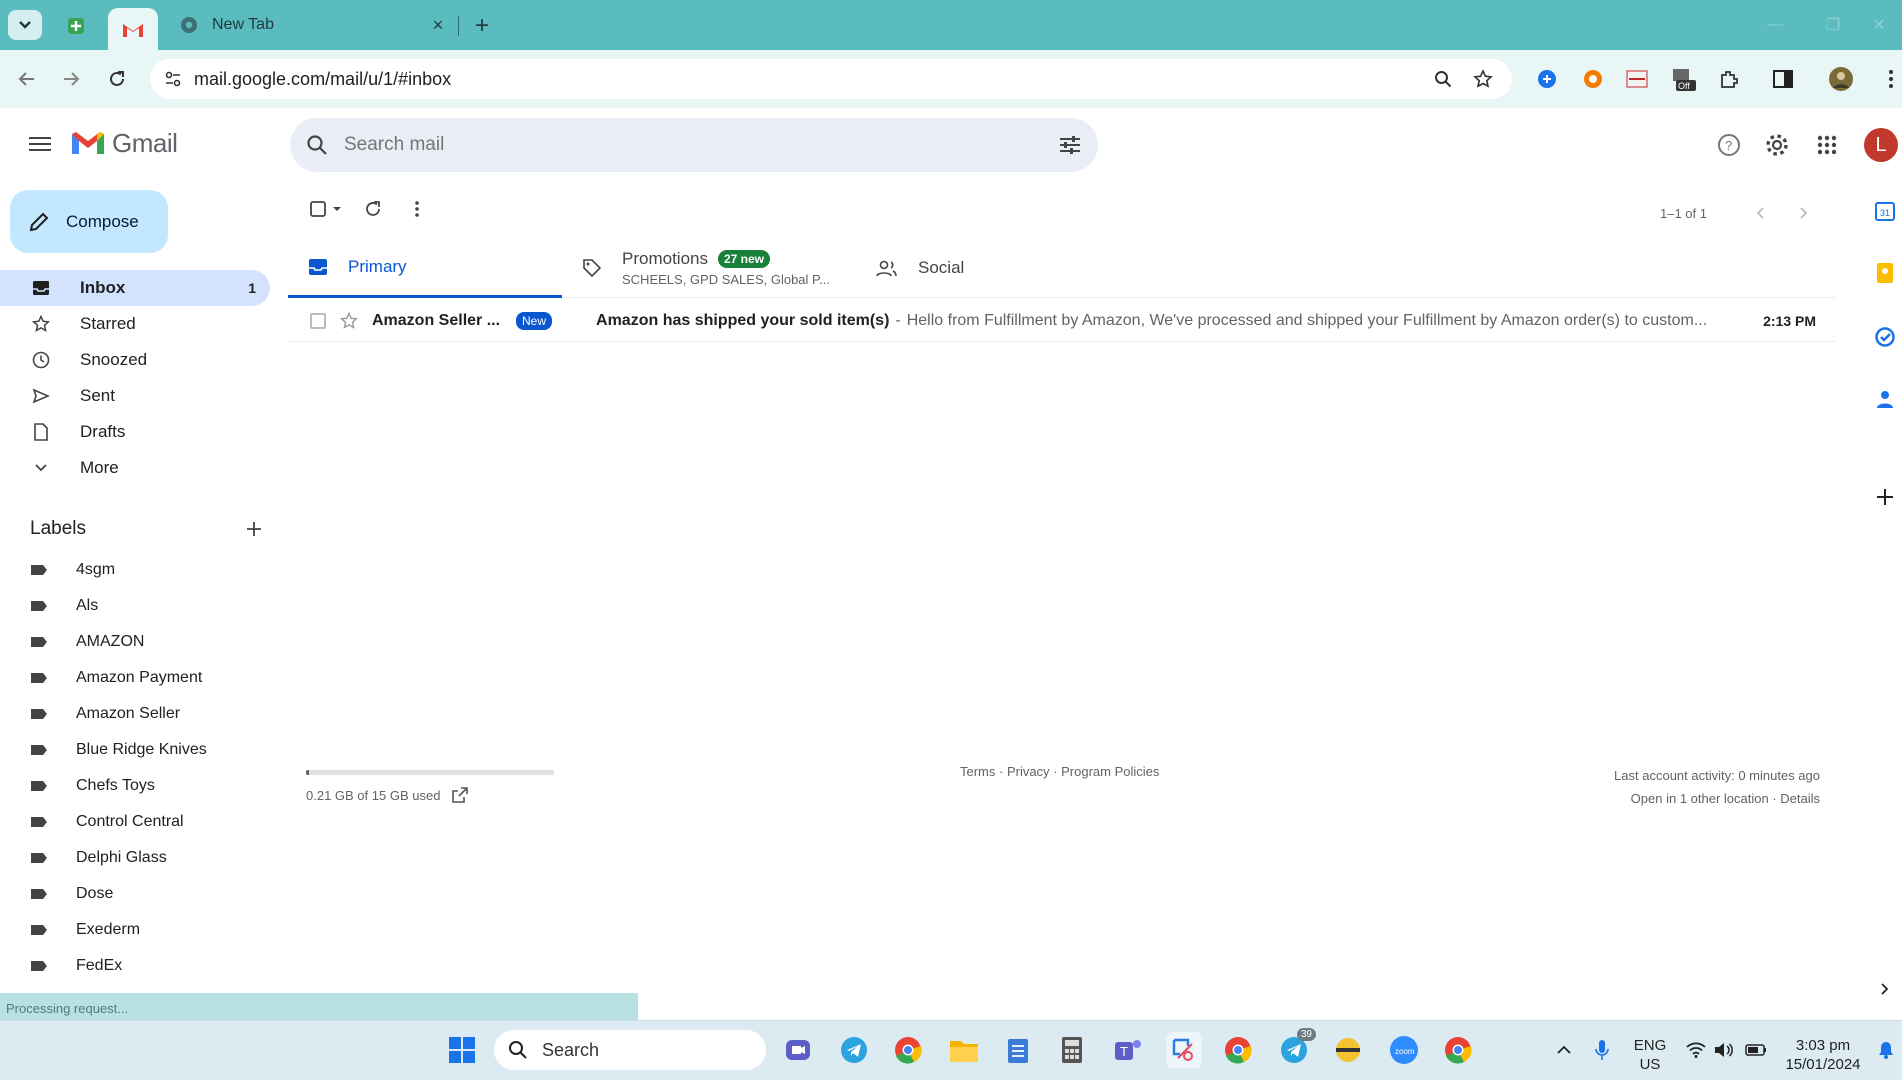 Image resolution: width=1902 pixels, height=1080 pixels. I want to click on compose-button: Compose, so click(89, 221).